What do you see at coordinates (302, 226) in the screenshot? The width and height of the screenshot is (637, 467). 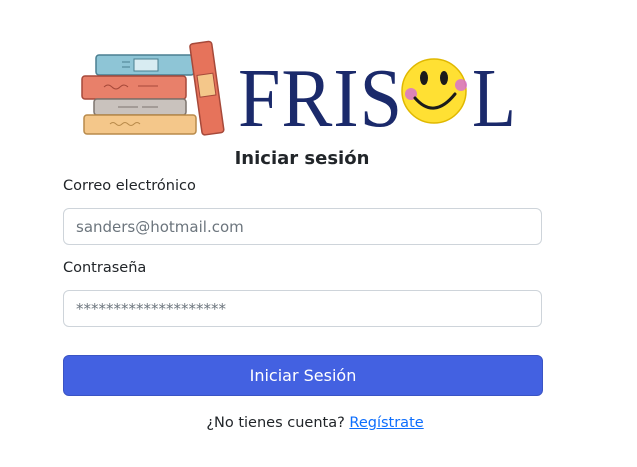 I see `email-field: sanders@hotmail.com` at bounding box center [302, 226].